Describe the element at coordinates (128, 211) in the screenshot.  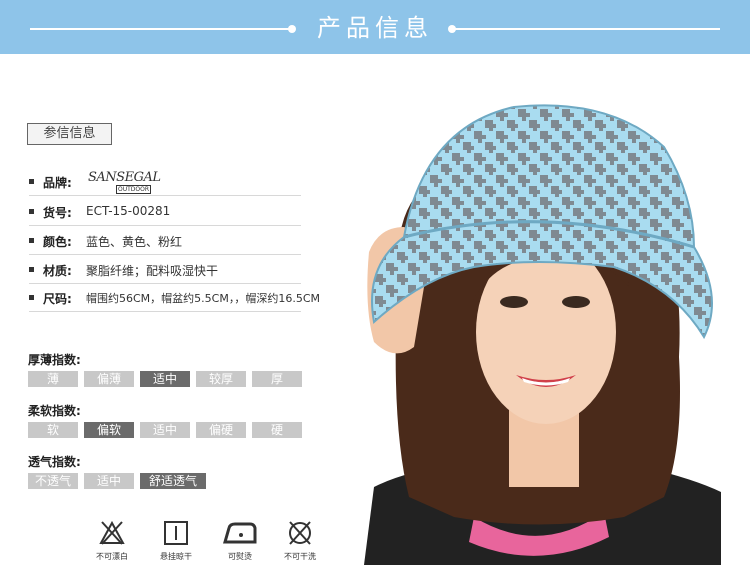
I see `spec-value: ECT-15-00281` at that location.